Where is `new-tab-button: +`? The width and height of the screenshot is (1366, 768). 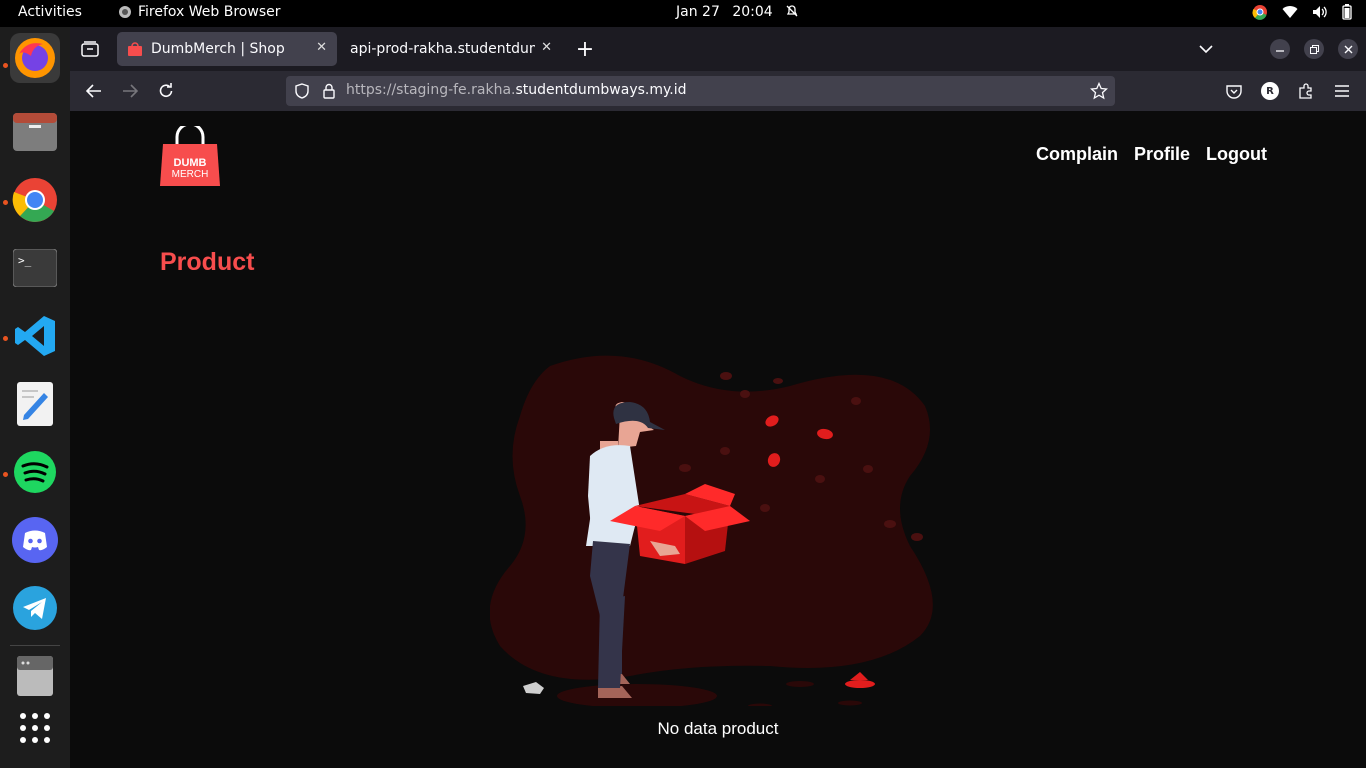 new-tab-button: + is located at coordinates (585, 49).